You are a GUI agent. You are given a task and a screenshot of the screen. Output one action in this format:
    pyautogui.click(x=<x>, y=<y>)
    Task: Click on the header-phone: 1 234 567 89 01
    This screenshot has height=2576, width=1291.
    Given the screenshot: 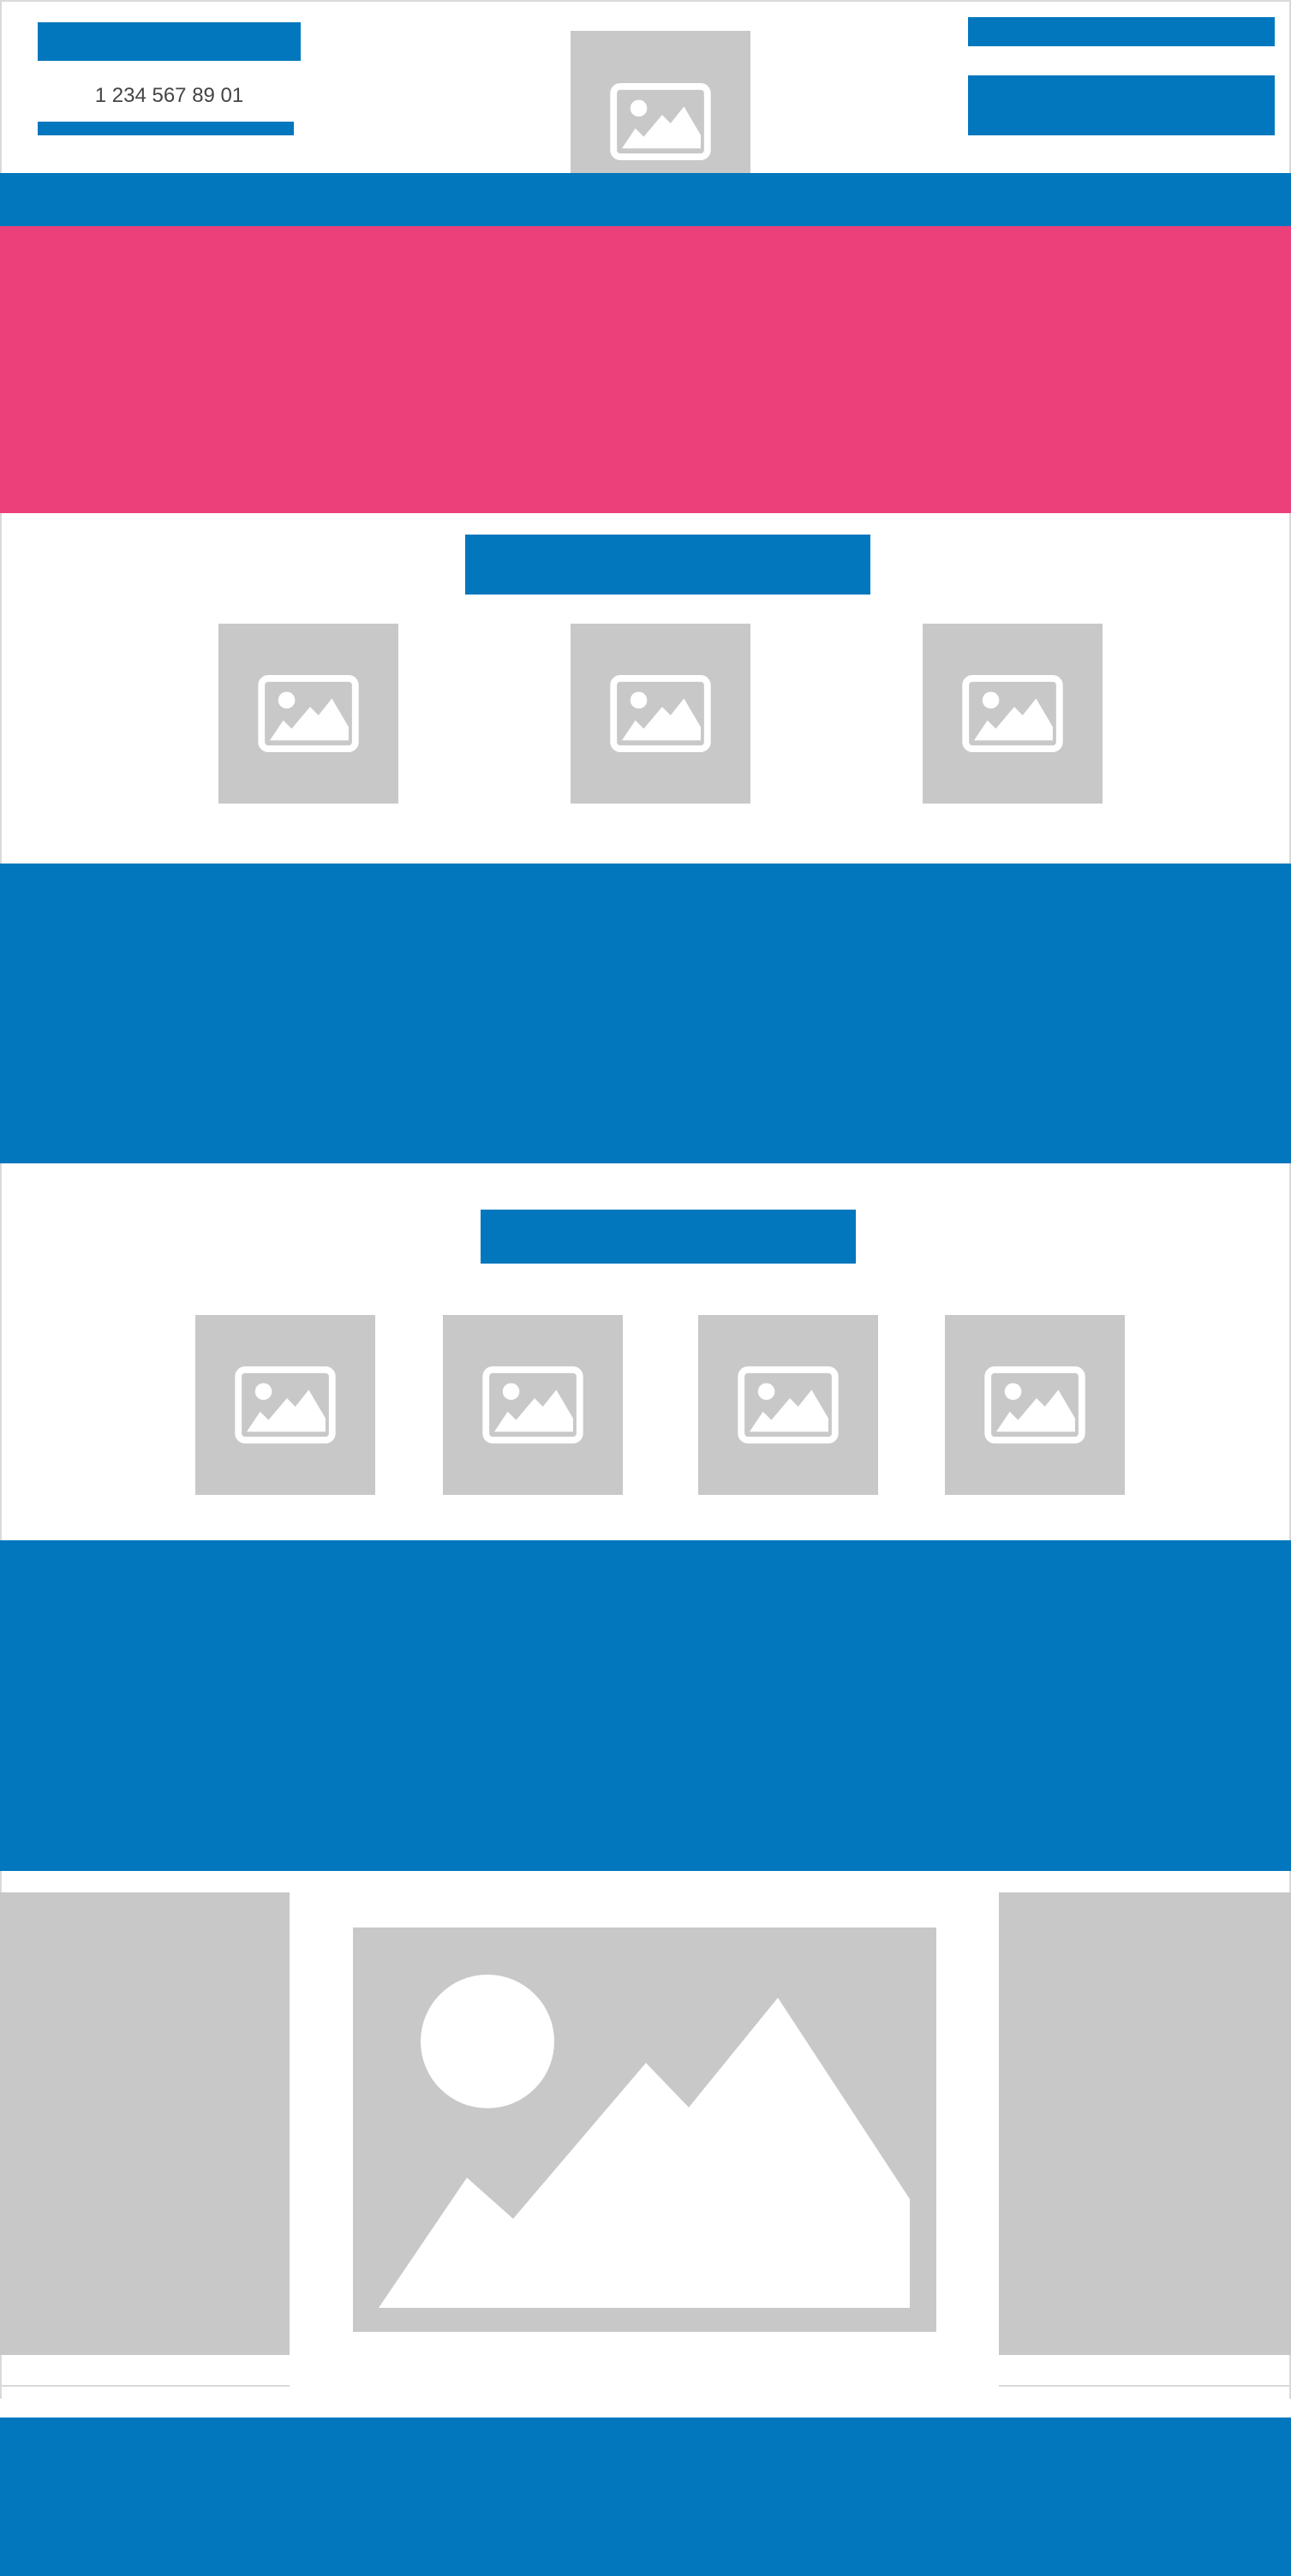 What is the action you would take?
    pyautogui.click(x=169, y=96)
    